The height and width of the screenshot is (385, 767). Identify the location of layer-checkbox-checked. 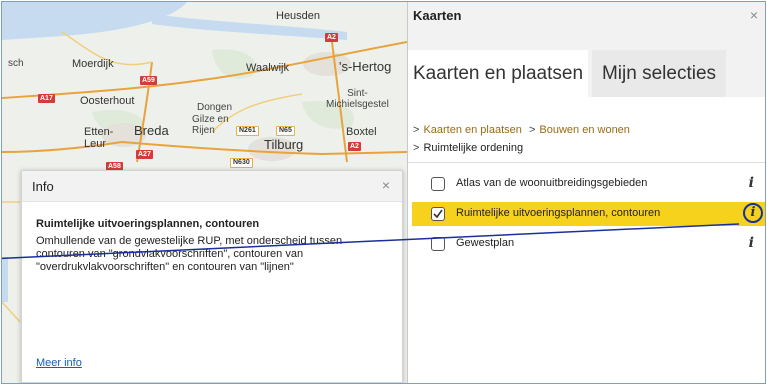
(438, 214).